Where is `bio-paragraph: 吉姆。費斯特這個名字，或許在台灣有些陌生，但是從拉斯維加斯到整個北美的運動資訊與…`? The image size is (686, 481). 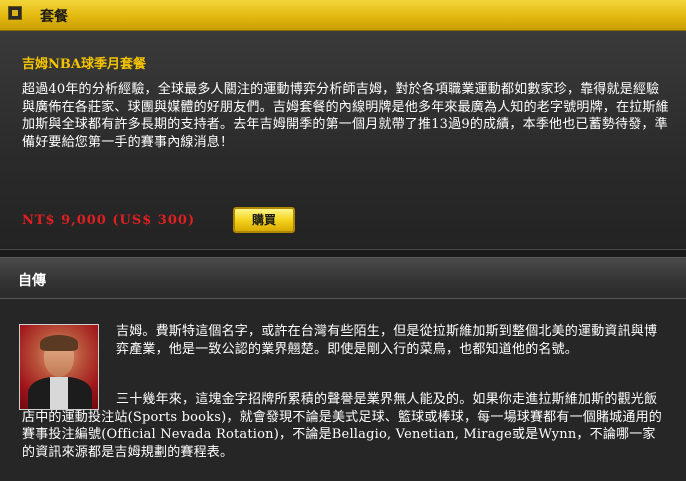 bio-paragraph: 吉姆。費斯特這個名字，或許在台灣有些陌生，但是從拉斯維加斯到整個北美的運動資訊與… is located at coordinates (387, 340).